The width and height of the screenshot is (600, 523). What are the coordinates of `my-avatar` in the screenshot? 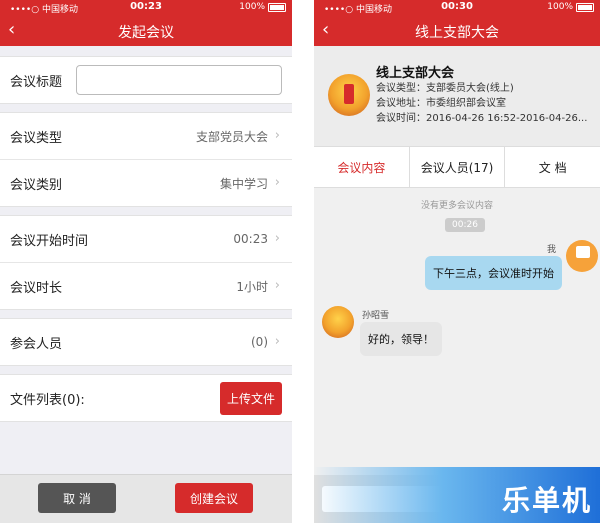 It's located at (582, 256).